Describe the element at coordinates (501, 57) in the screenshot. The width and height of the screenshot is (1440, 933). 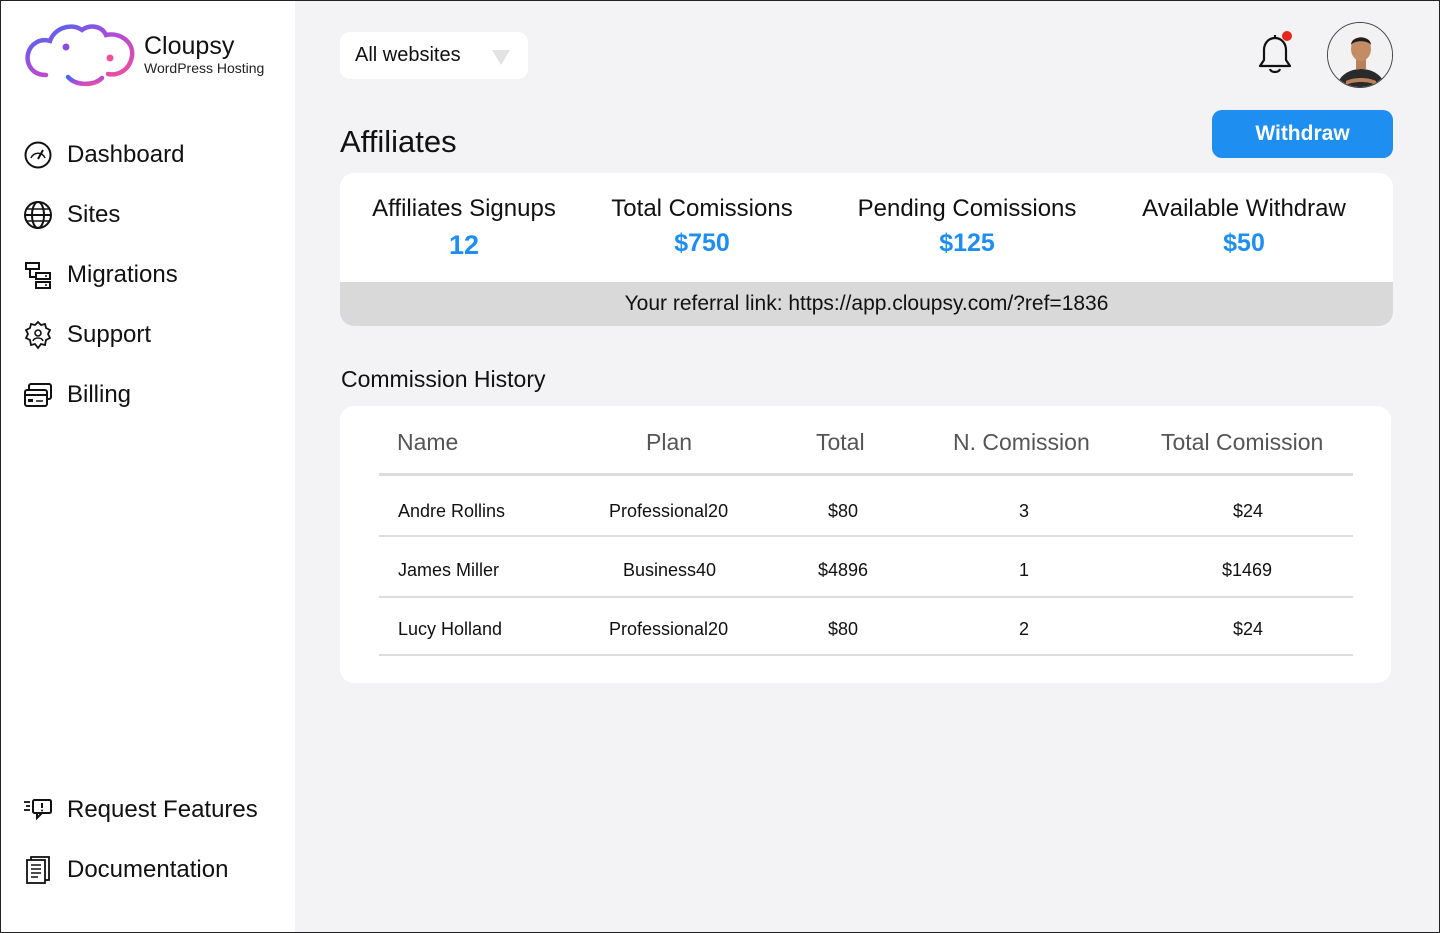
I see `chevron-down-icon` at that location.